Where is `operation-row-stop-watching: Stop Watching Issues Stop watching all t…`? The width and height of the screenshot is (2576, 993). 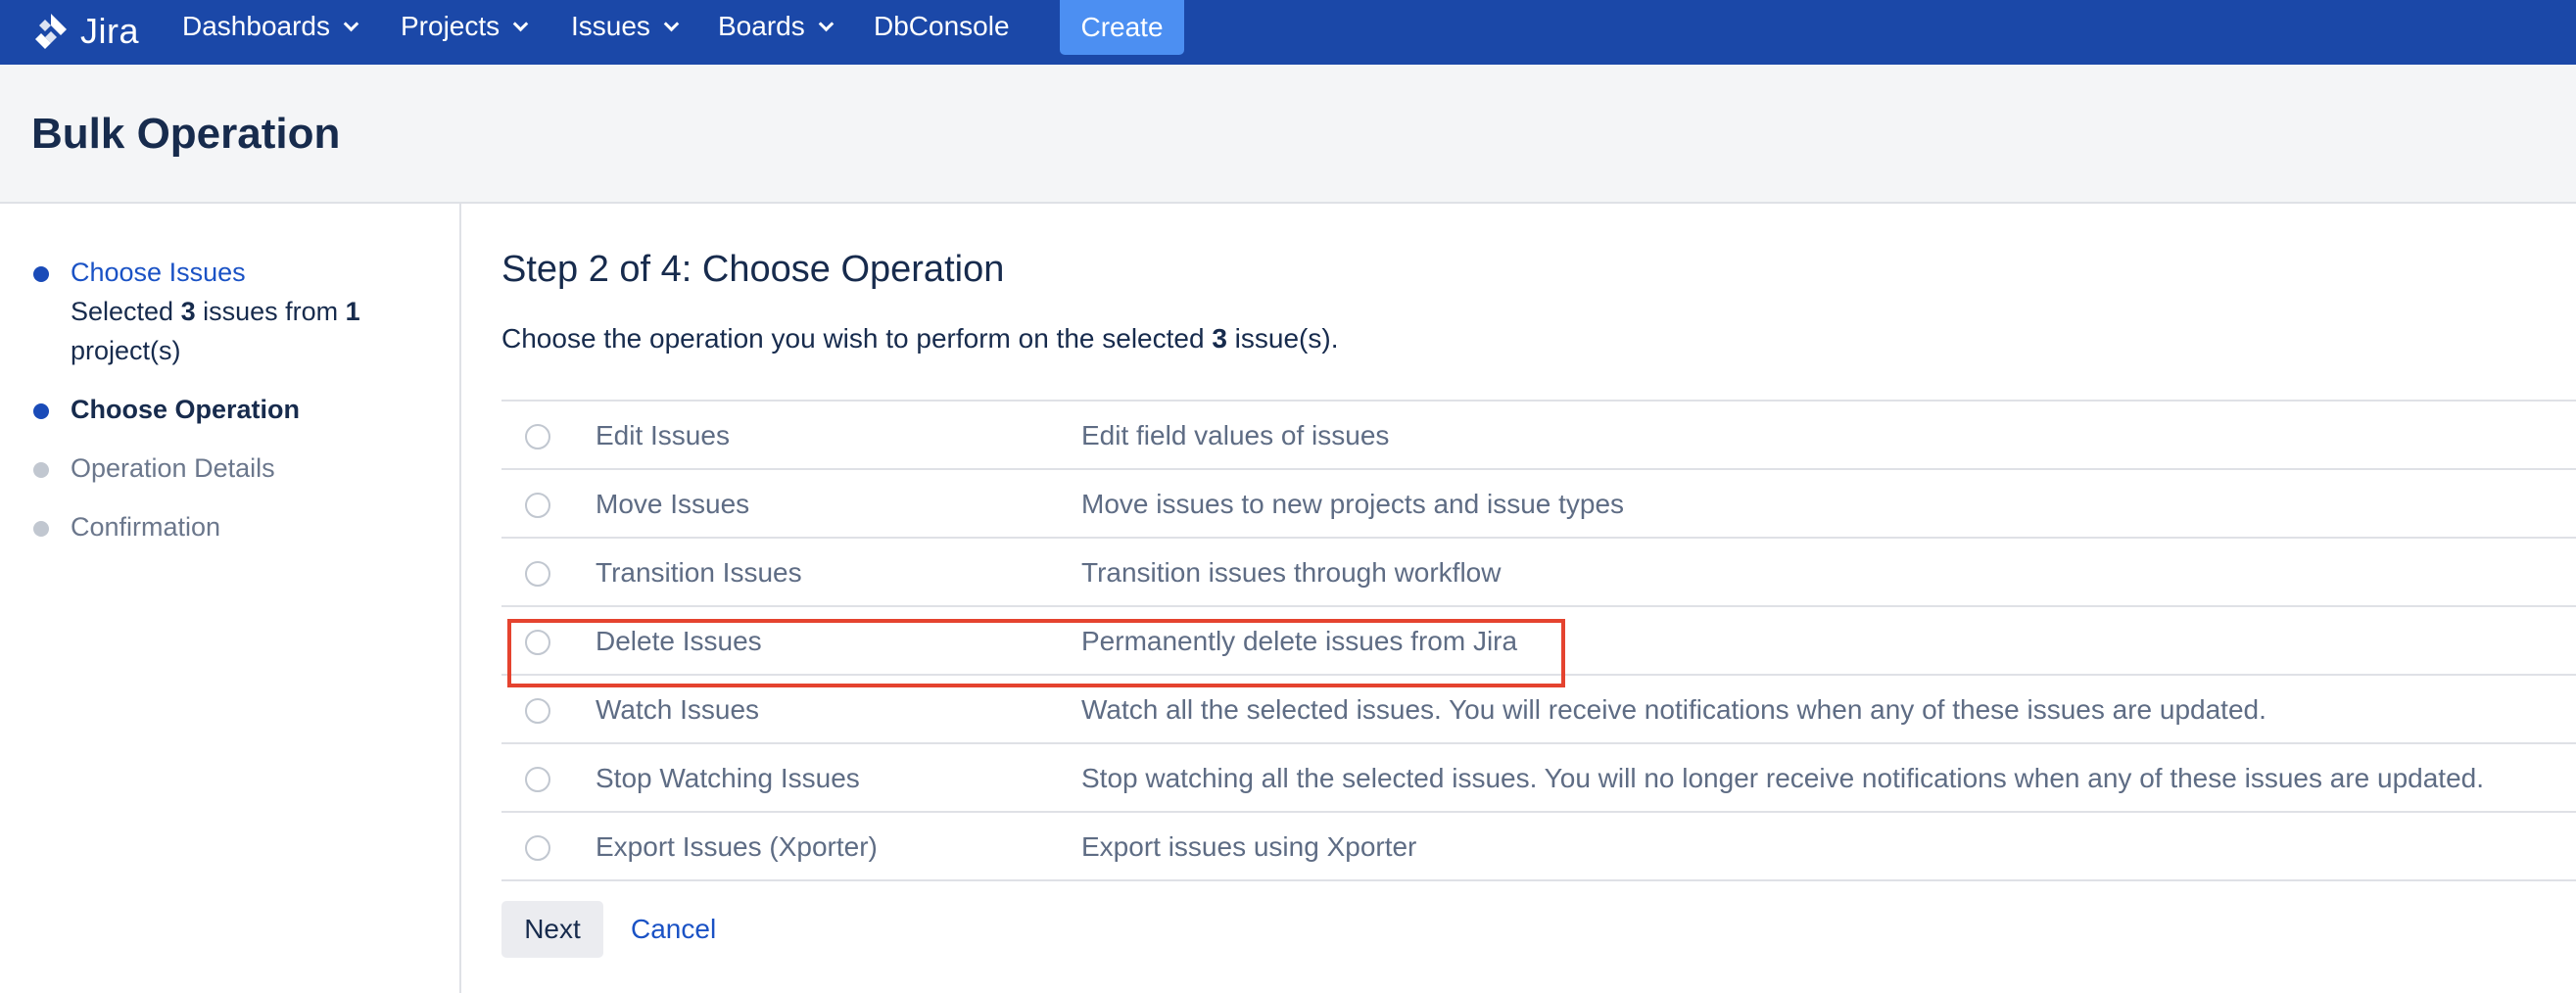
operation-row-stop-watching: Stop Watching Issues Stop watching all t… is located at coordinates (1538, 778).